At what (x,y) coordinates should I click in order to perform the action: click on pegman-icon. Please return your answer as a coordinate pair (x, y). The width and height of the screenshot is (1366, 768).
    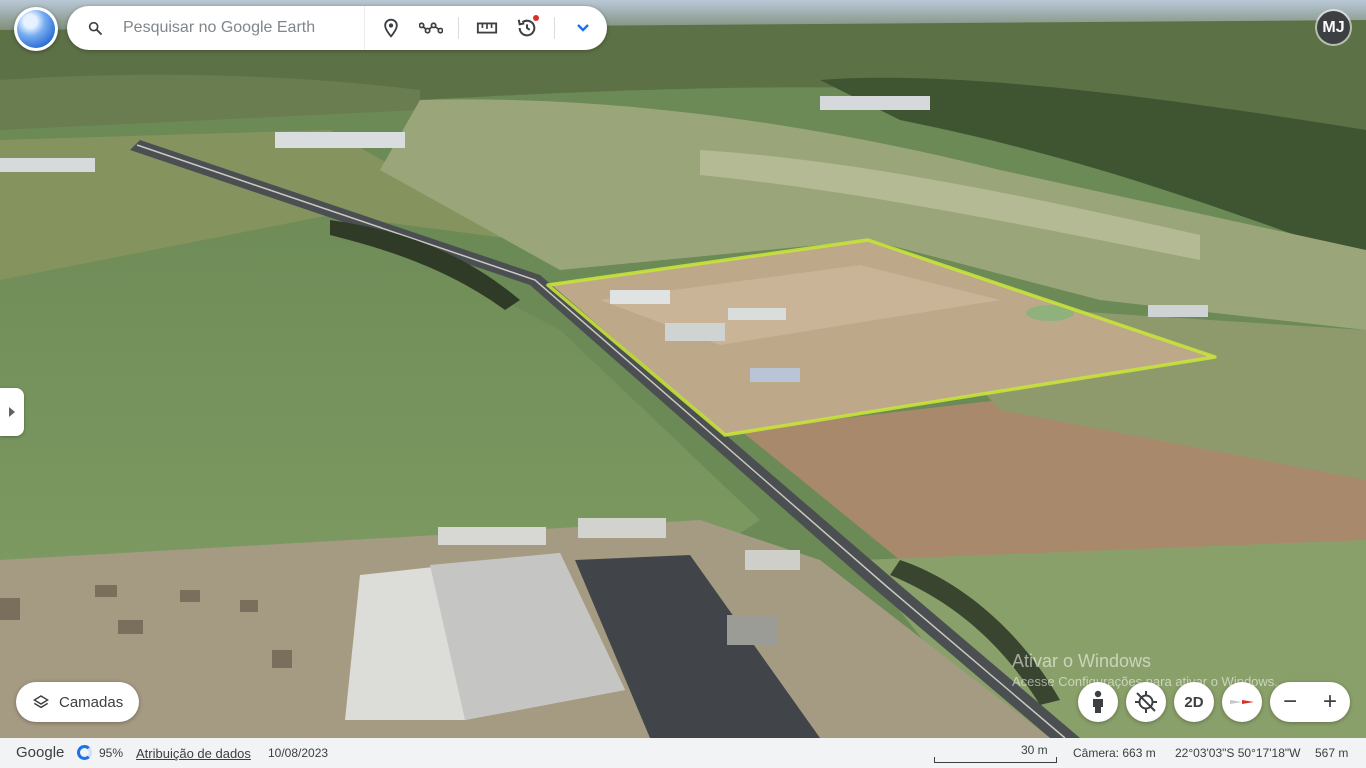
    Looking at the image, I should click on (1098, 701).